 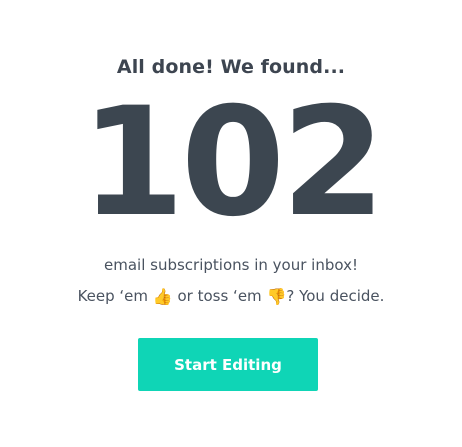 I want to click on thumbs-up-icon: 👍, so click(x=162, y=296).